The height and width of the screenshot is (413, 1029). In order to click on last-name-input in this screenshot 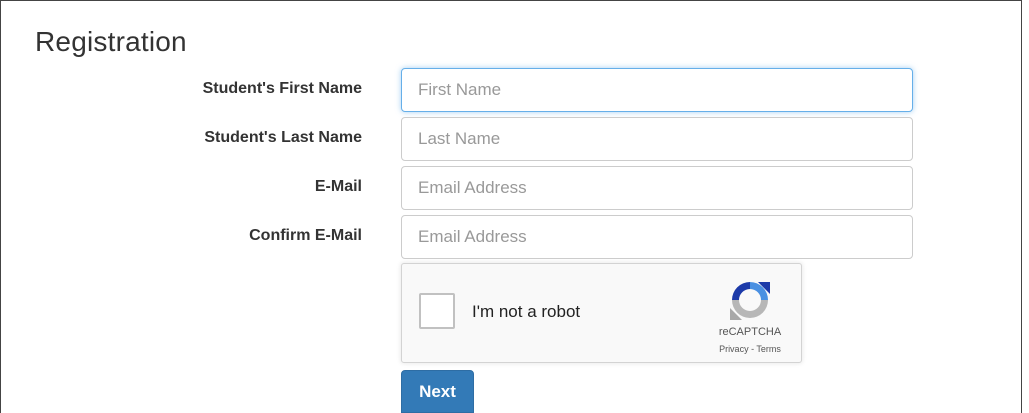, I will do `click(657, 139)`.